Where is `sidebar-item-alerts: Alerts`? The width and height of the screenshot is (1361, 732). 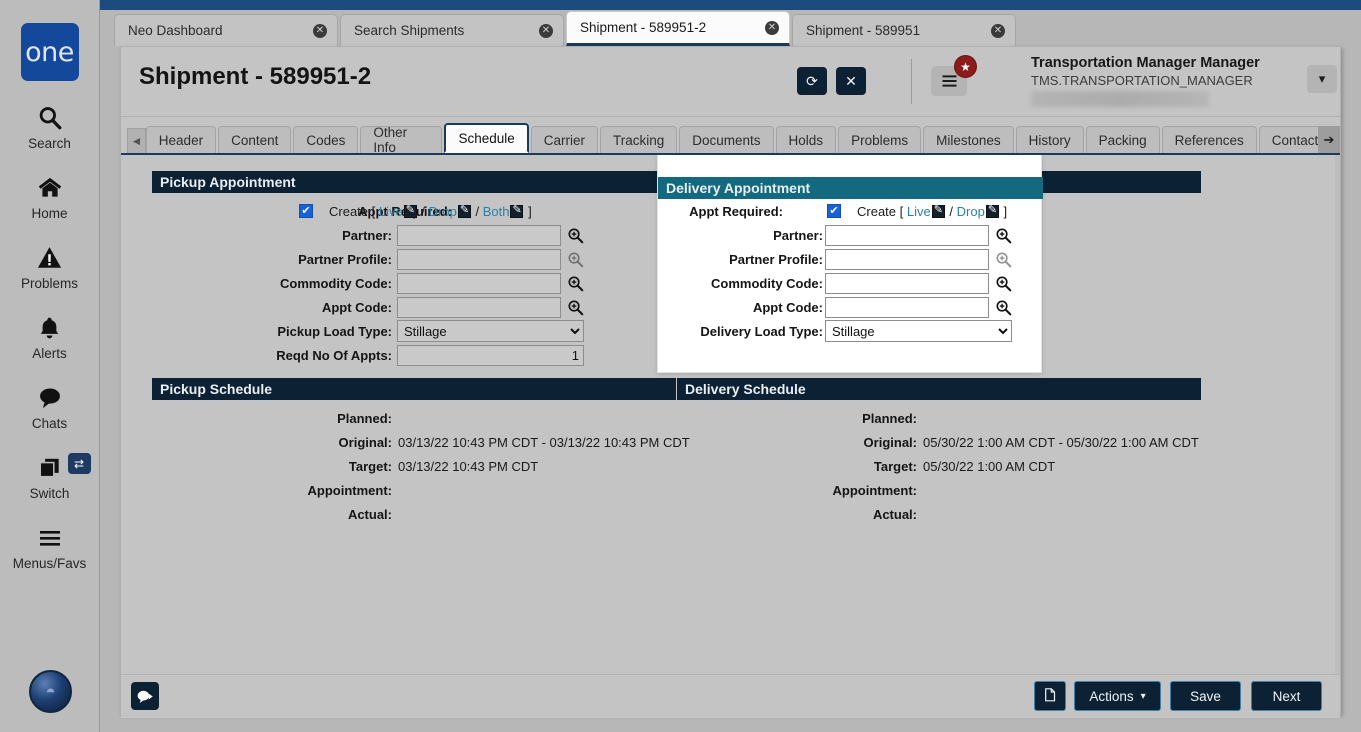 sidebar-item-alerts: Alerts is located at coordinates (50, 337).